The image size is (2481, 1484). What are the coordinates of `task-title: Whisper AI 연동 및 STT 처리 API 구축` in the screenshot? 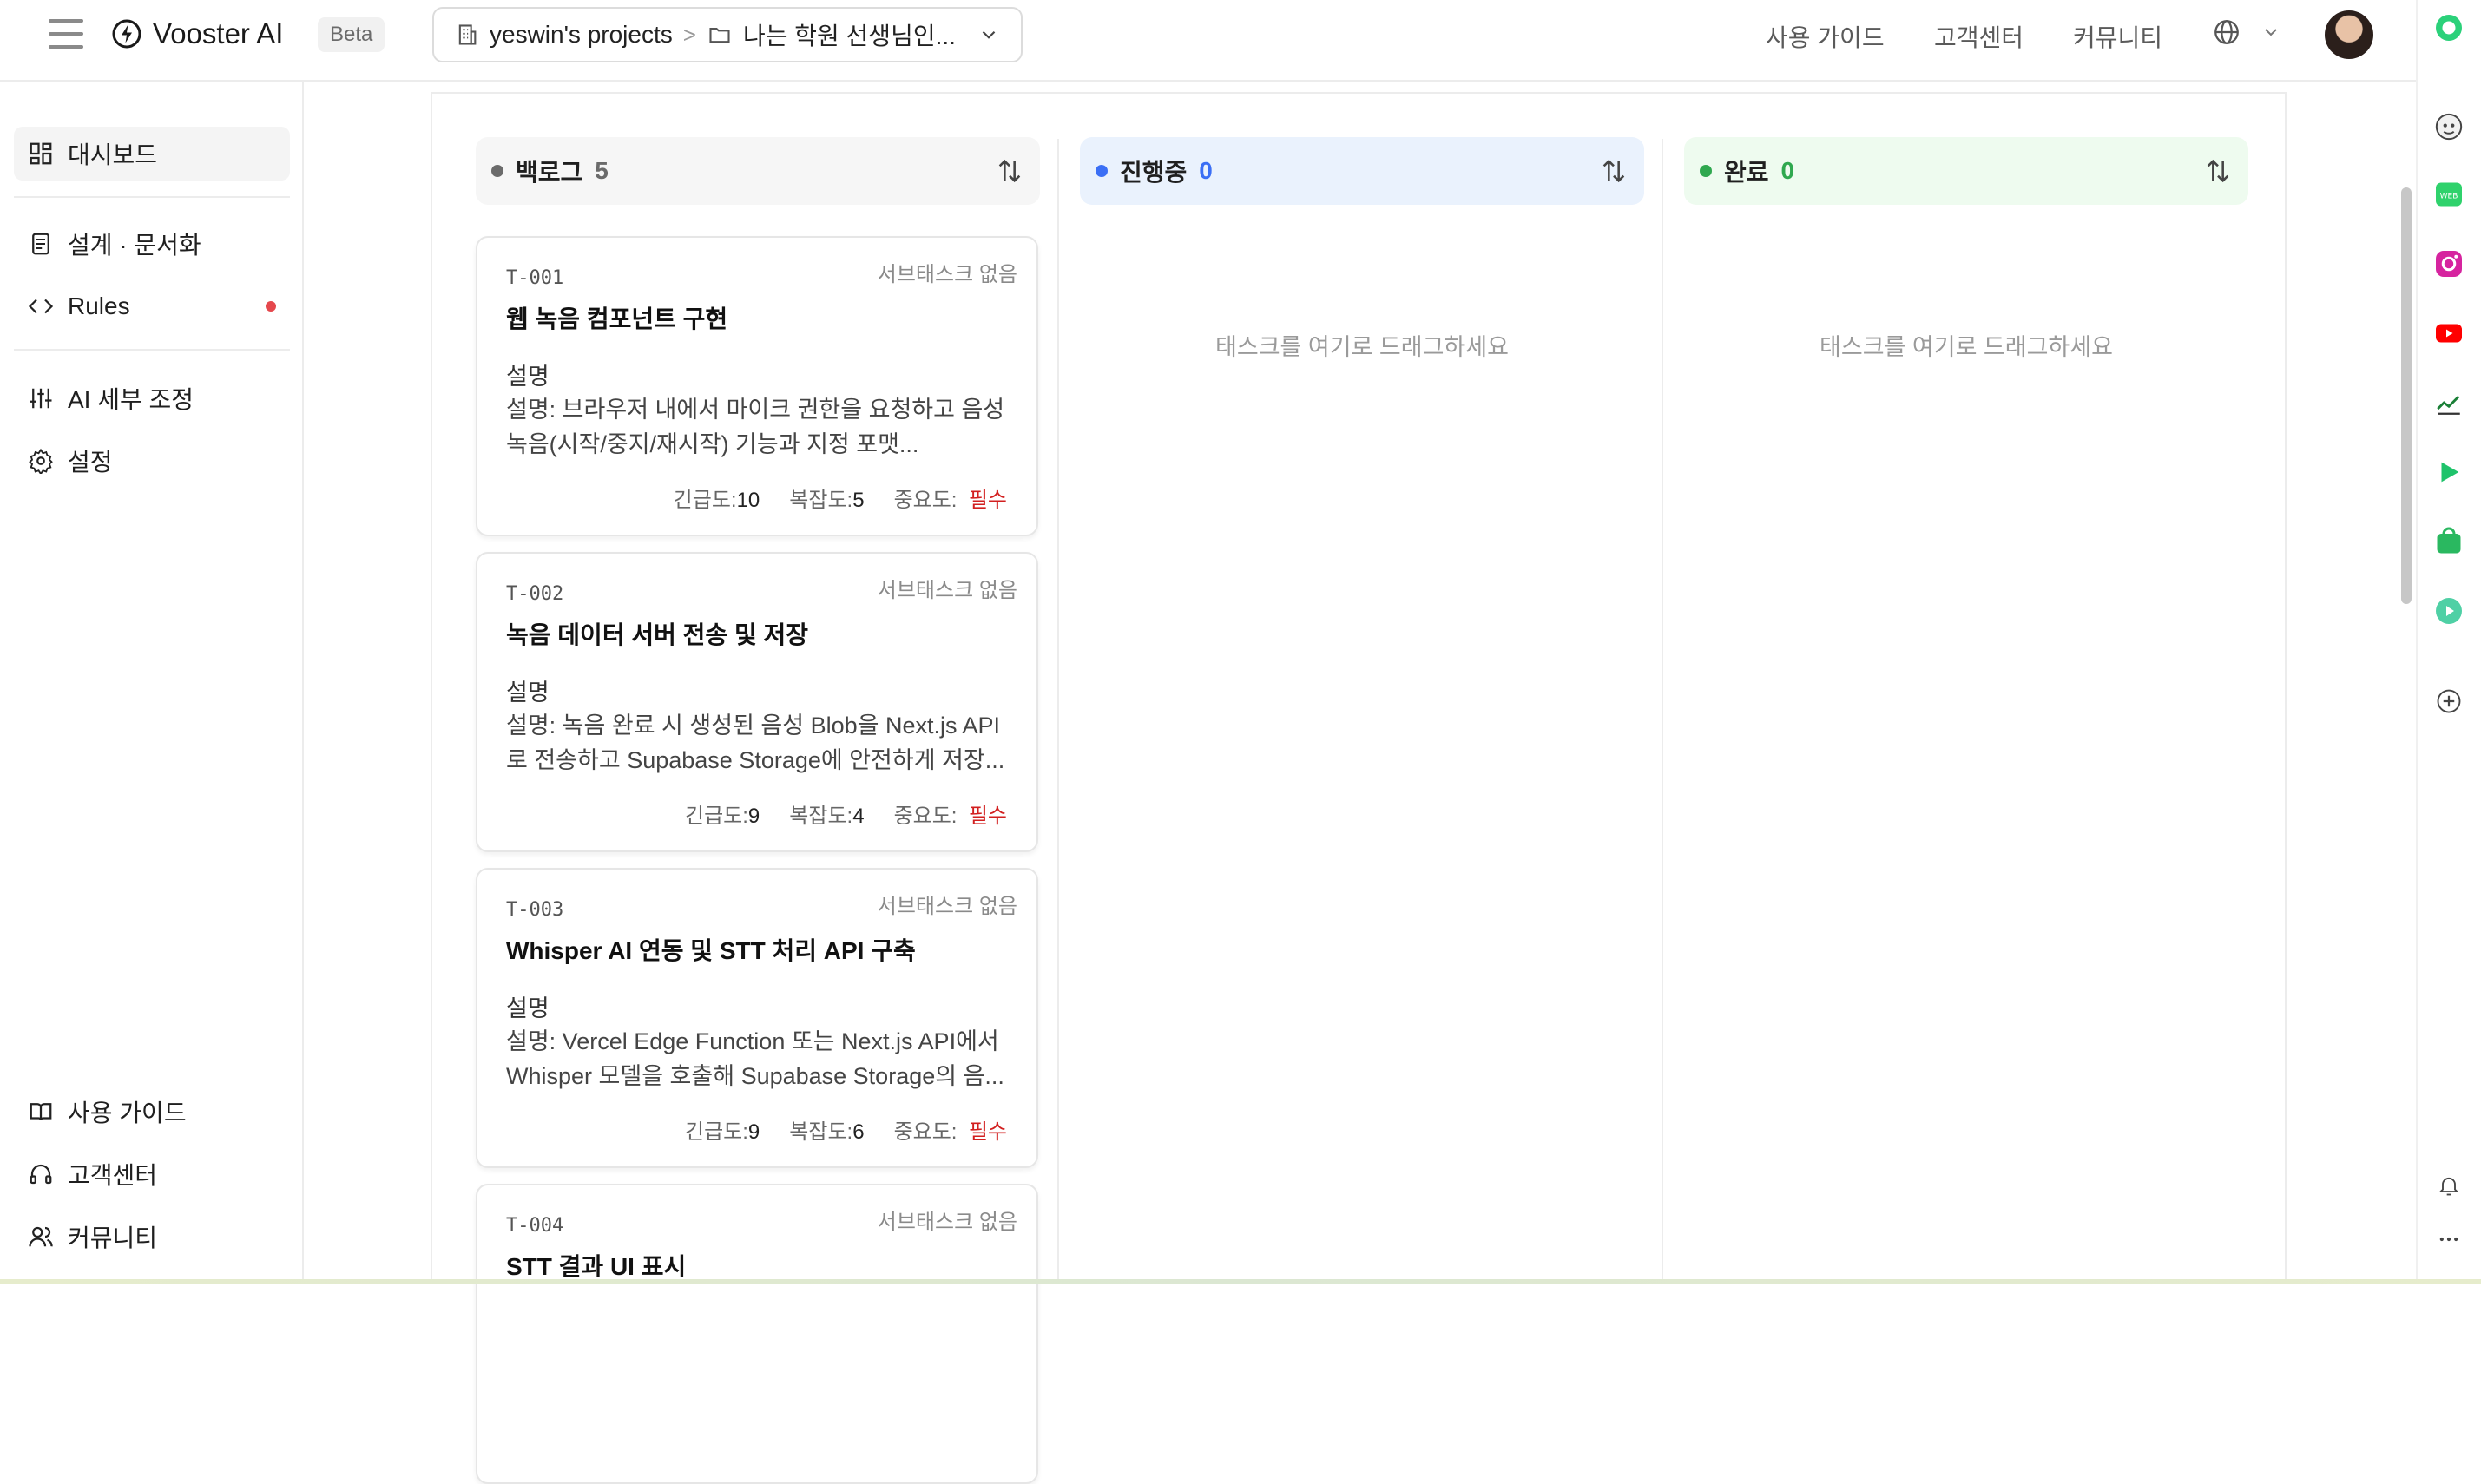 It's located at (711, 950).